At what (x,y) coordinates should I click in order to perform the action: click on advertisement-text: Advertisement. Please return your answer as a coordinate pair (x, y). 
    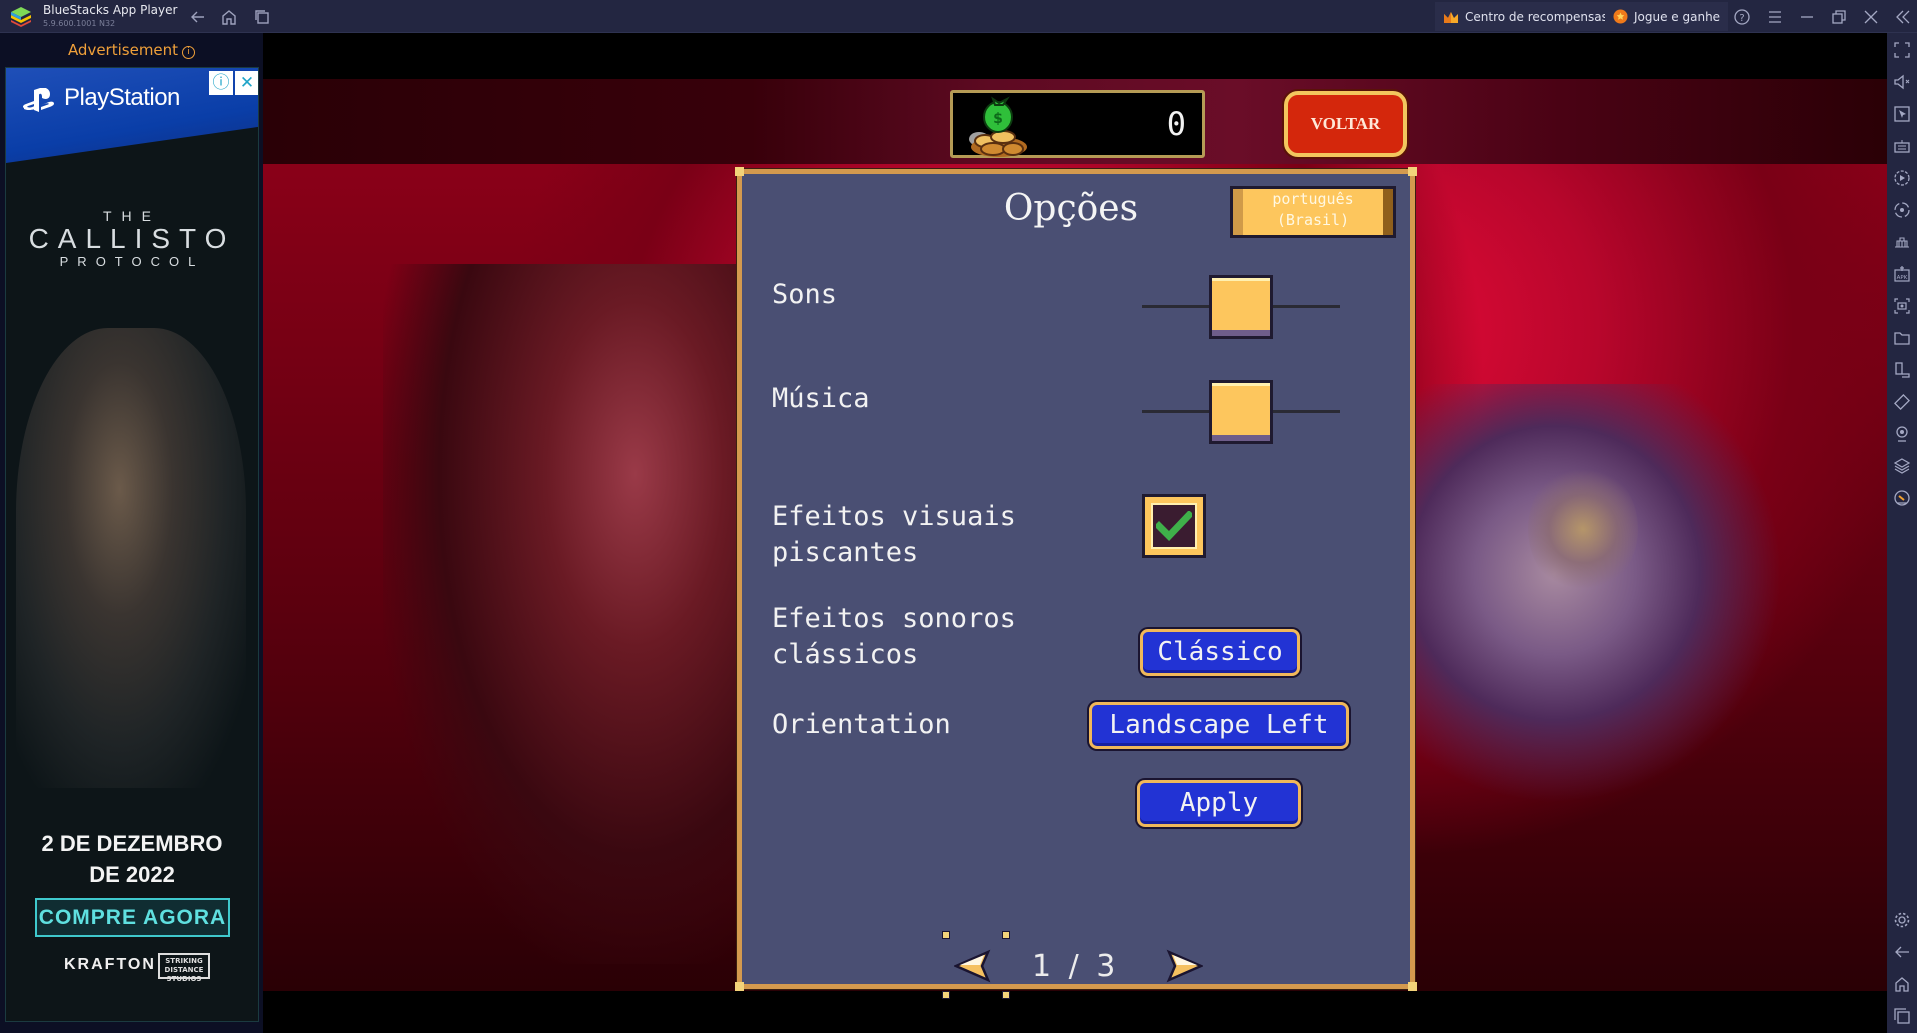
    Looking at the image, I should click on (123, 50).